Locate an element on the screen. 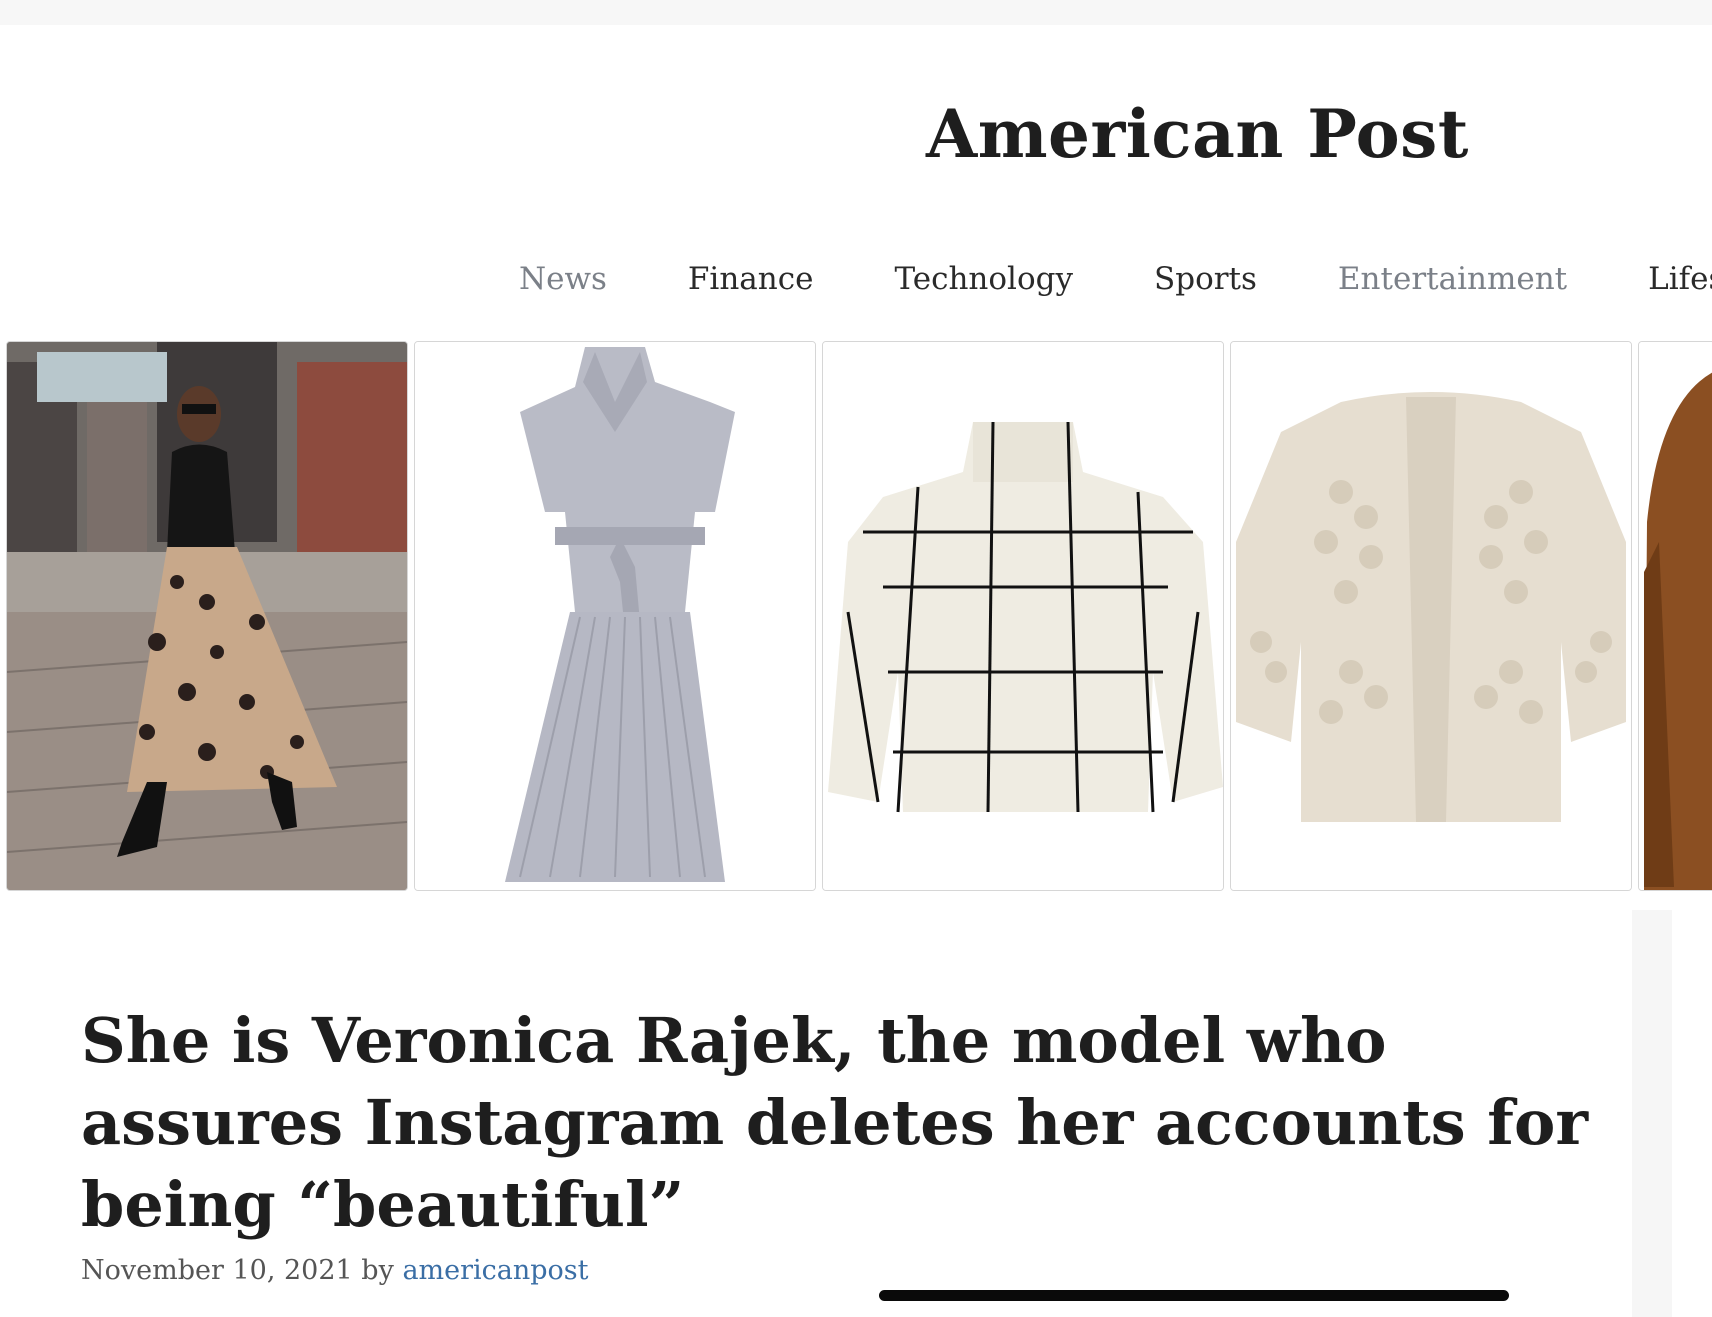 This screenshot has width=1712, height=1317. article-author-link: americanpost is located at coordinates (495, 1270).